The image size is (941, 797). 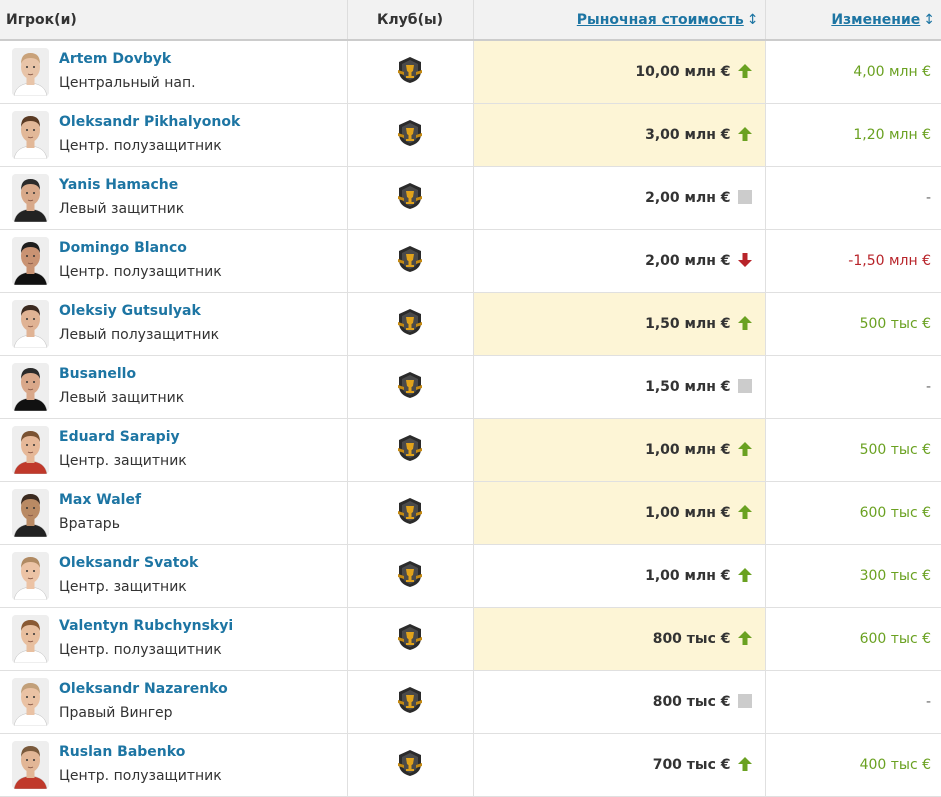 I want to click on column-header-market-value: Рыночная стоимость ↕, so click(x=619, y=20).